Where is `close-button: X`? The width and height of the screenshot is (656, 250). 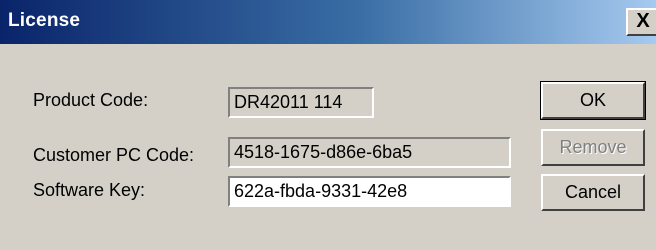
close-button: X is located at coordinates (641, 22).